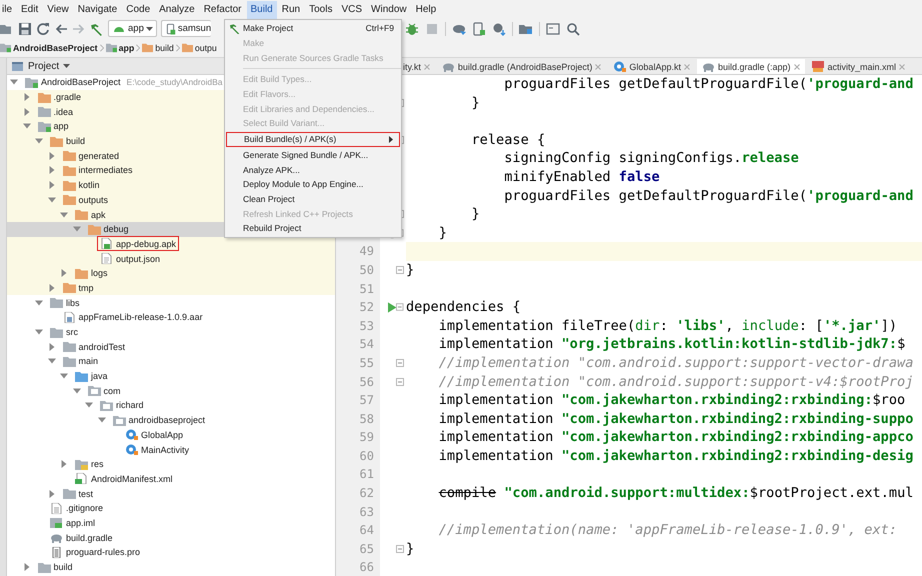 The width and height of the screenshot is (922, 576). Describe the element at coordinates (43, 29) in the screenshot. I see `sync-icon` at that location.